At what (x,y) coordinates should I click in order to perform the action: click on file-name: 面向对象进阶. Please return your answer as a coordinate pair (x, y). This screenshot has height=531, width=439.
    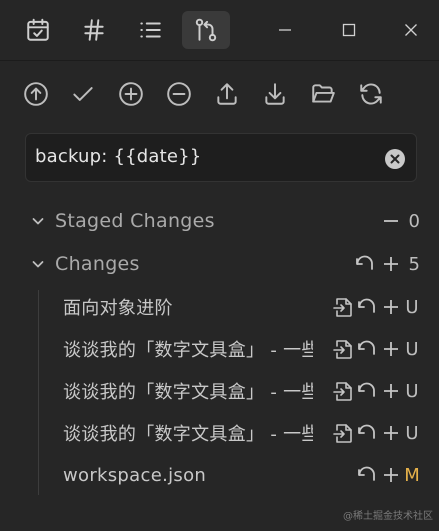
    Looking at the image, I should click on (118, 308).